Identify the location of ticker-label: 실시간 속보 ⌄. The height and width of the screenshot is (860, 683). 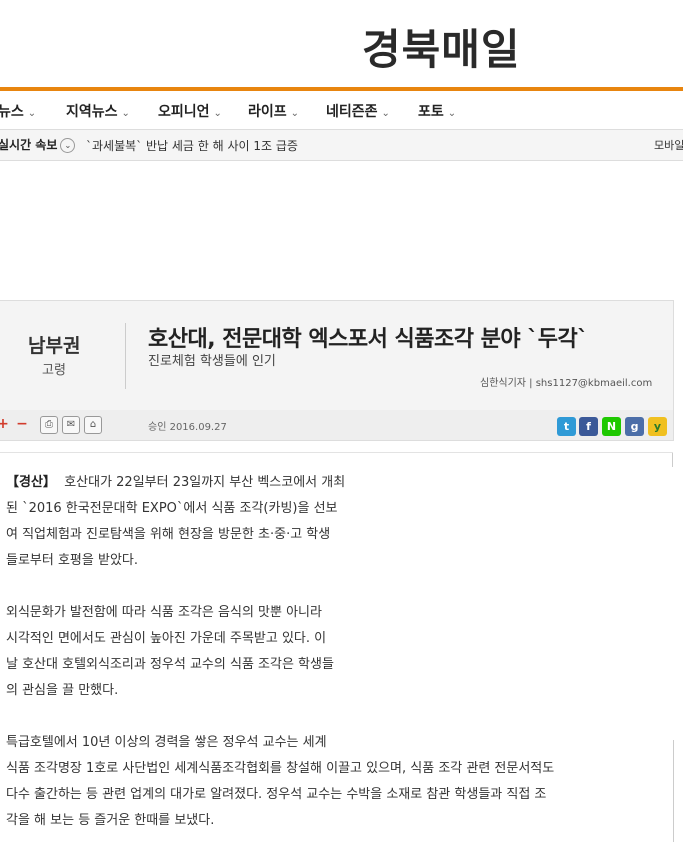
(38, 144).